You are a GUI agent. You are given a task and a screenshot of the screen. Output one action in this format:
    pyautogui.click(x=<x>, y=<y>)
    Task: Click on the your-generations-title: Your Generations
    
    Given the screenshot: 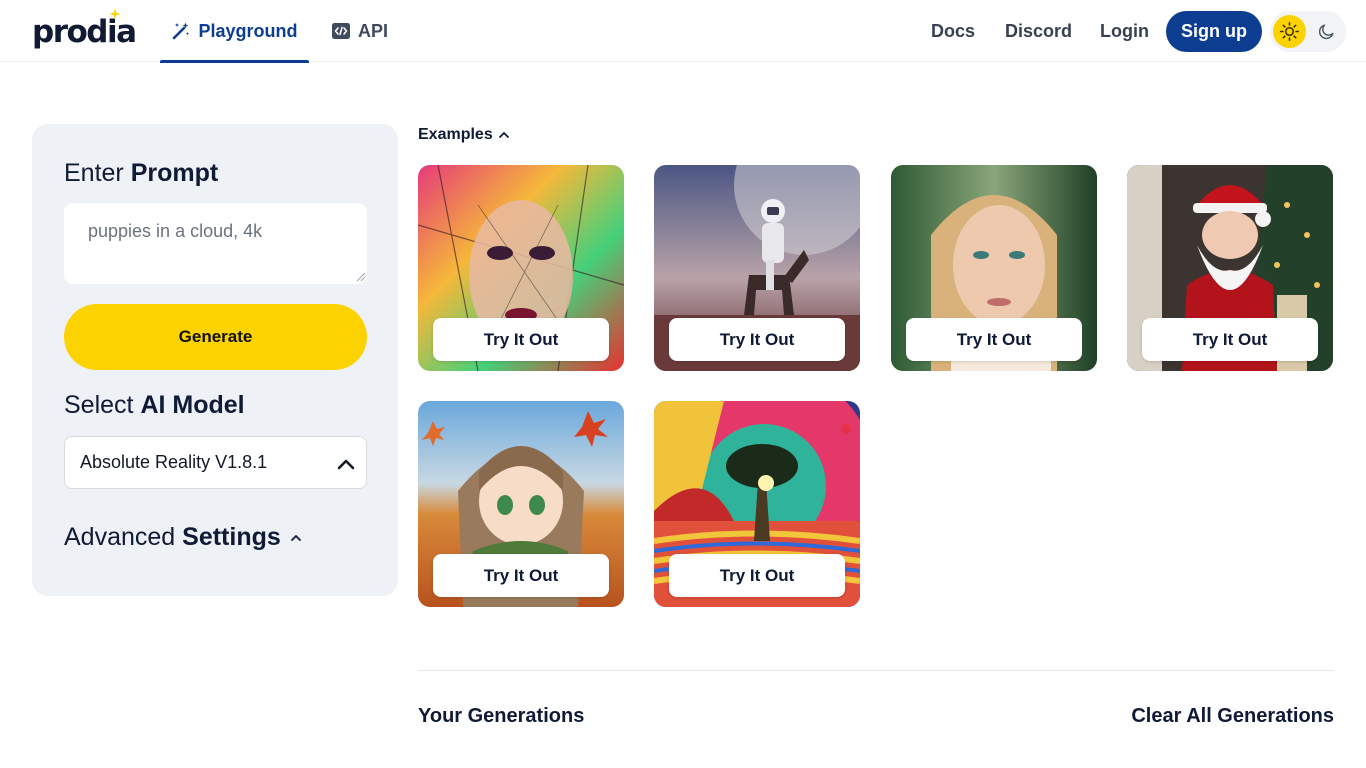 What is the action you would take?
    pyautogui.click(x=501, y=716)
    